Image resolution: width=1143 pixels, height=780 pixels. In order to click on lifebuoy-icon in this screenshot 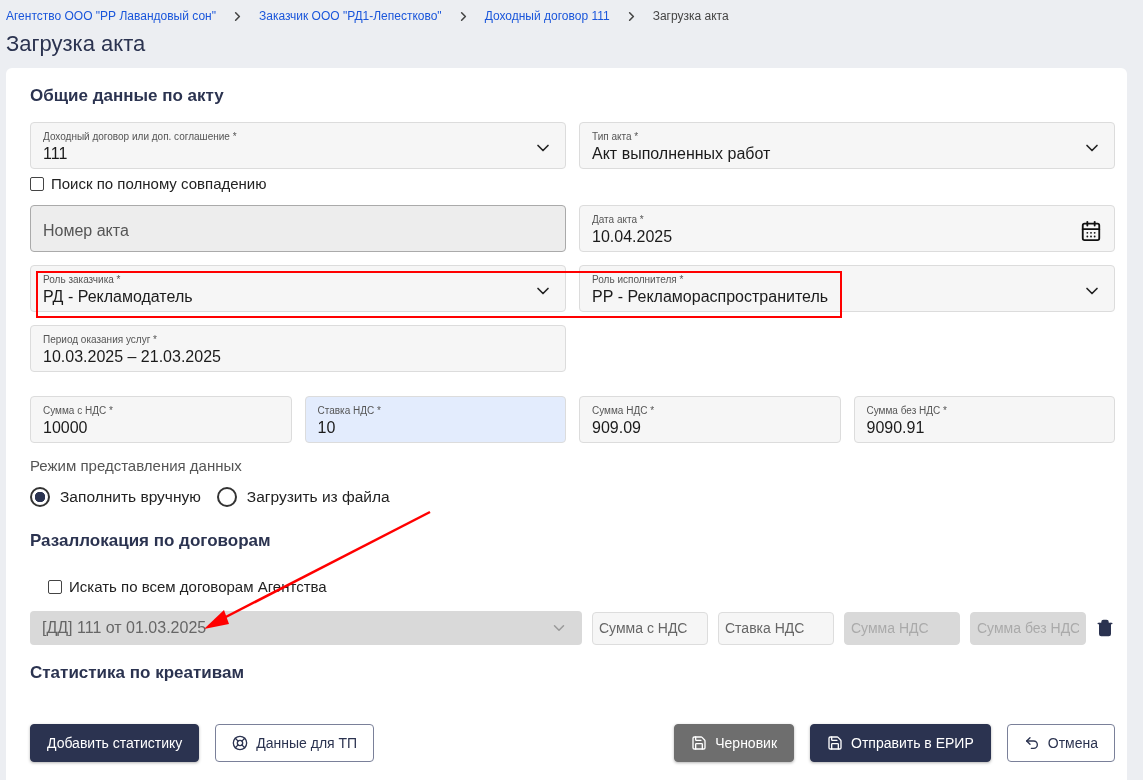, I will do `click(240, 743)`.